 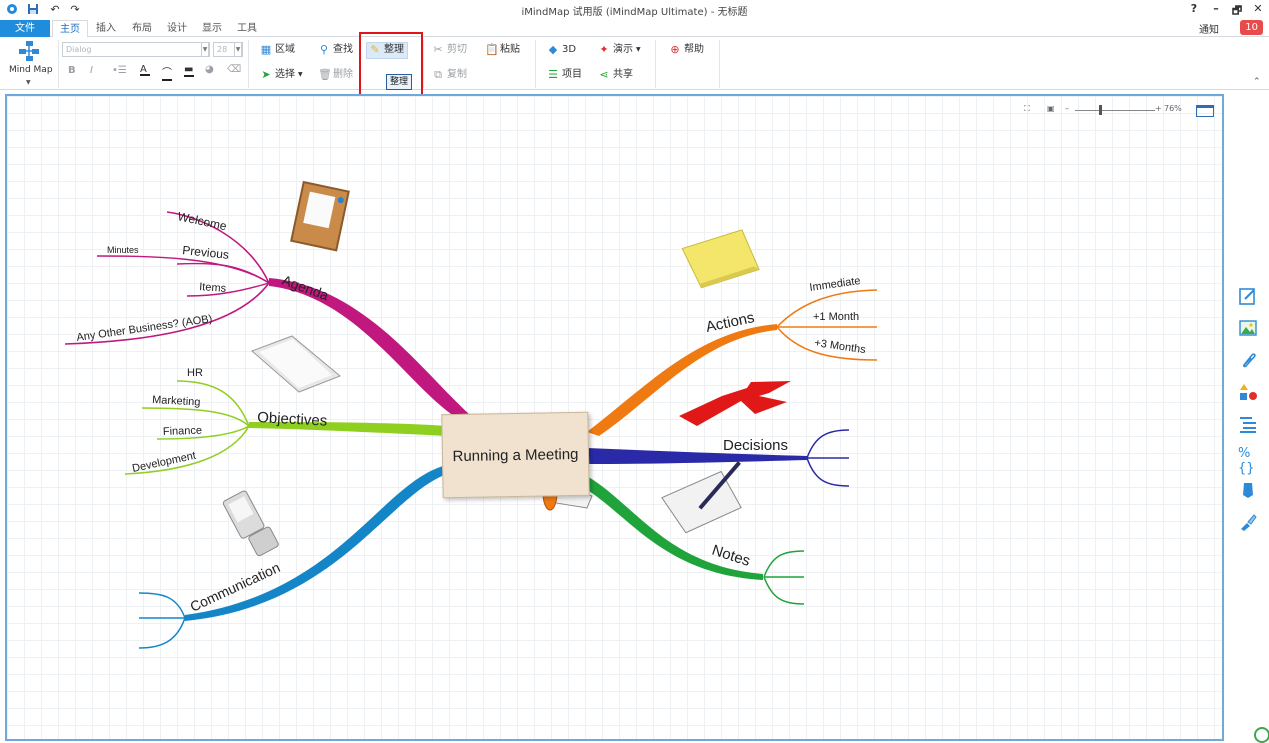 What do you see at coordinates (205, 49) in the screenshot?
I see `font-name-dropdown-icon: ▼` at bounding box center [205, 49].